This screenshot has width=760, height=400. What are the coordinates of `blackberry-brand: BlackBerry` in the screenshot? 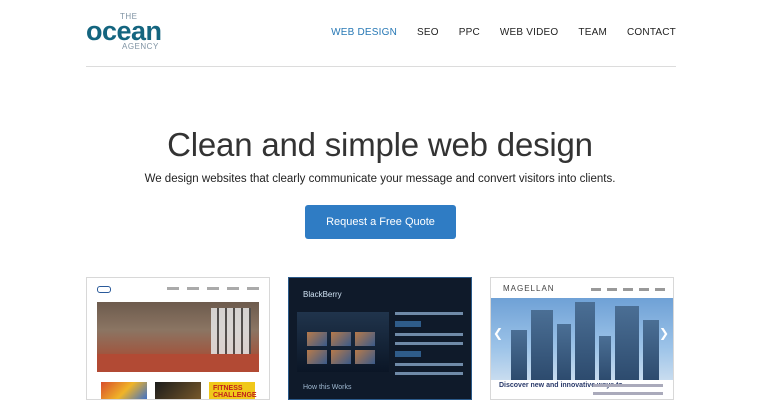 It's located at (322, 294).